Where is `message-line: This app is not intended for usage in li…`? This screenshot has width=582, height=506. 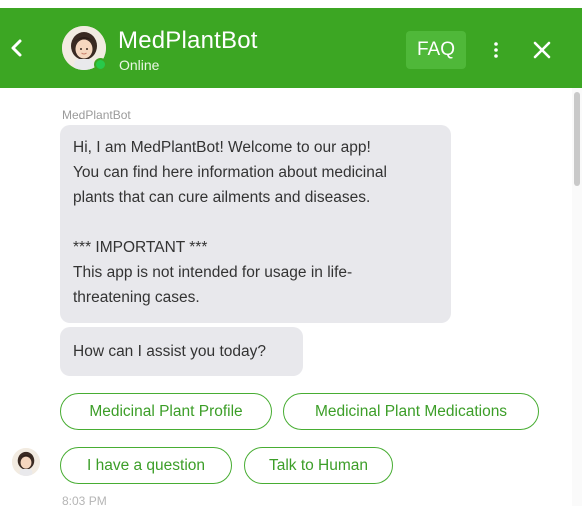 message-line: This app is not intended for usage in li… is located at coordinates (213, 272).